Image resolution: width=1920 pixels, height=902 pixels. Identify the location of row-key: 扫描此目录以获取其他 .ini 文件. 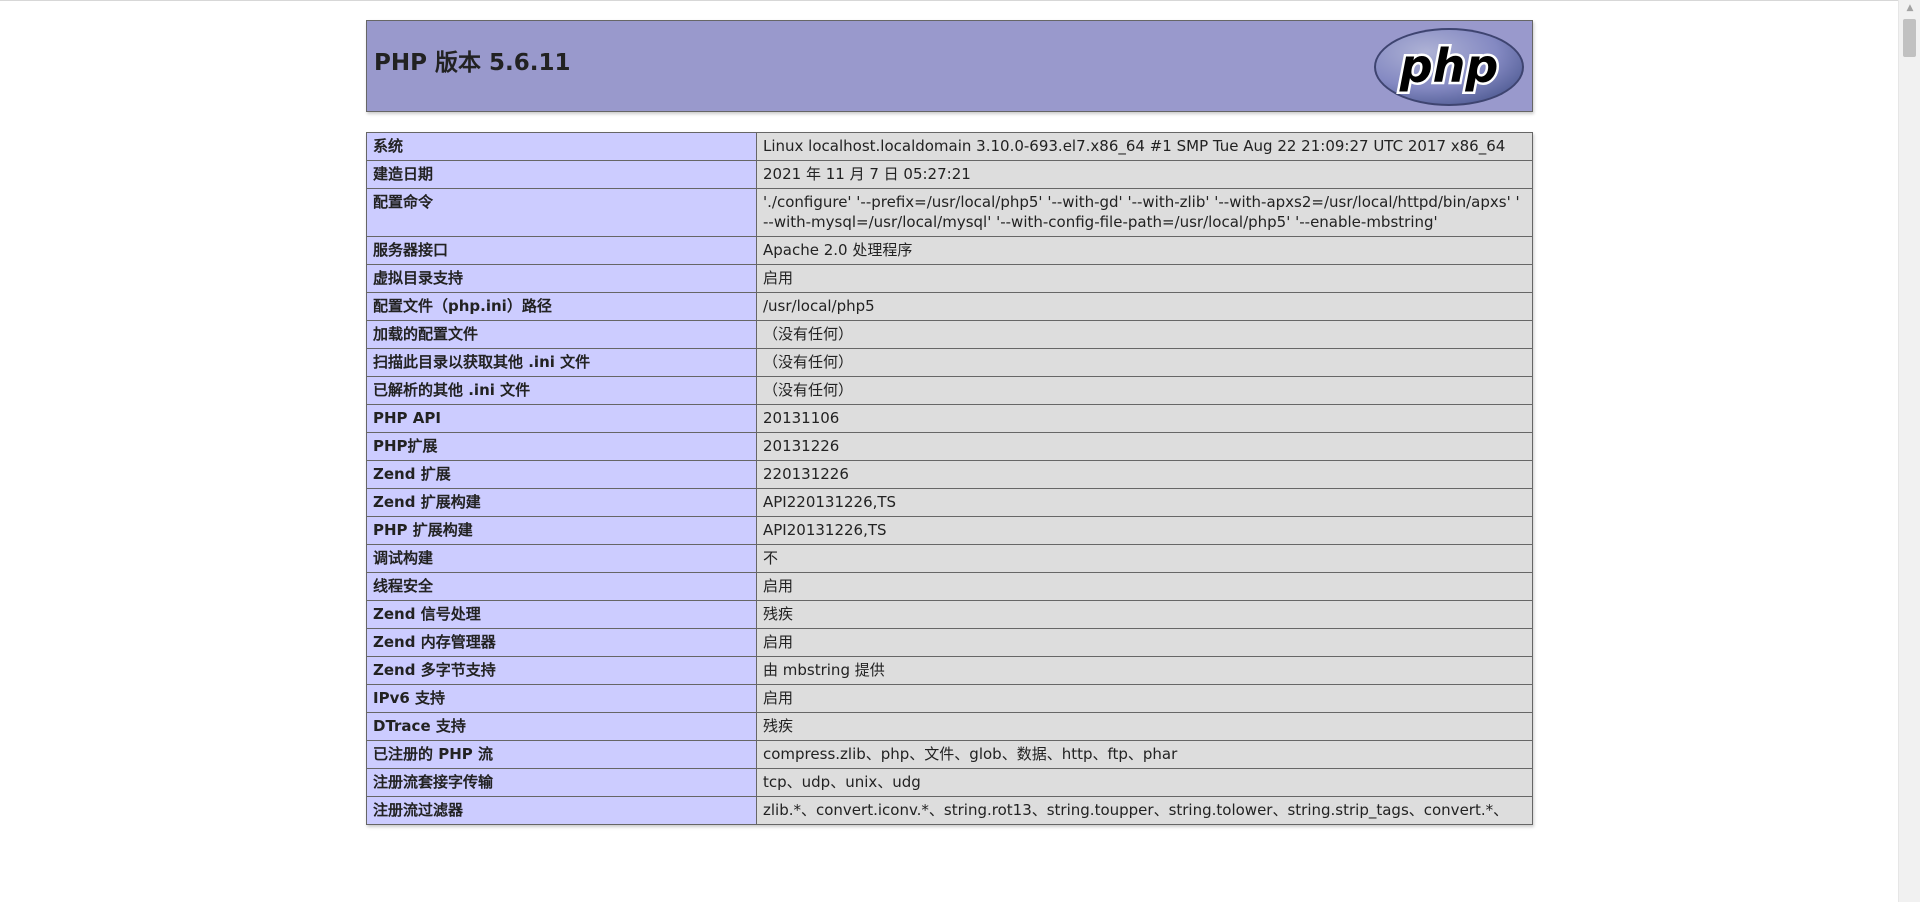
(561, 362).